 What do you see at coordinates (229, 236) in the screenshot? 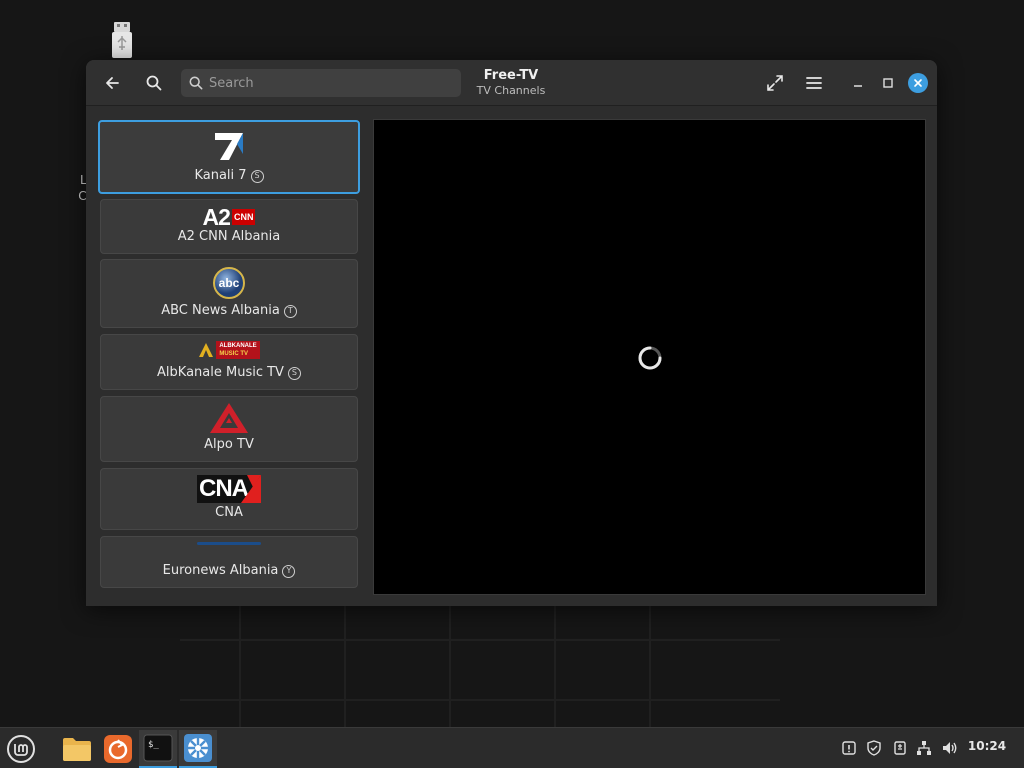
I see `channel-name: A2 CNN Albania` at bounding box center [229, 236].